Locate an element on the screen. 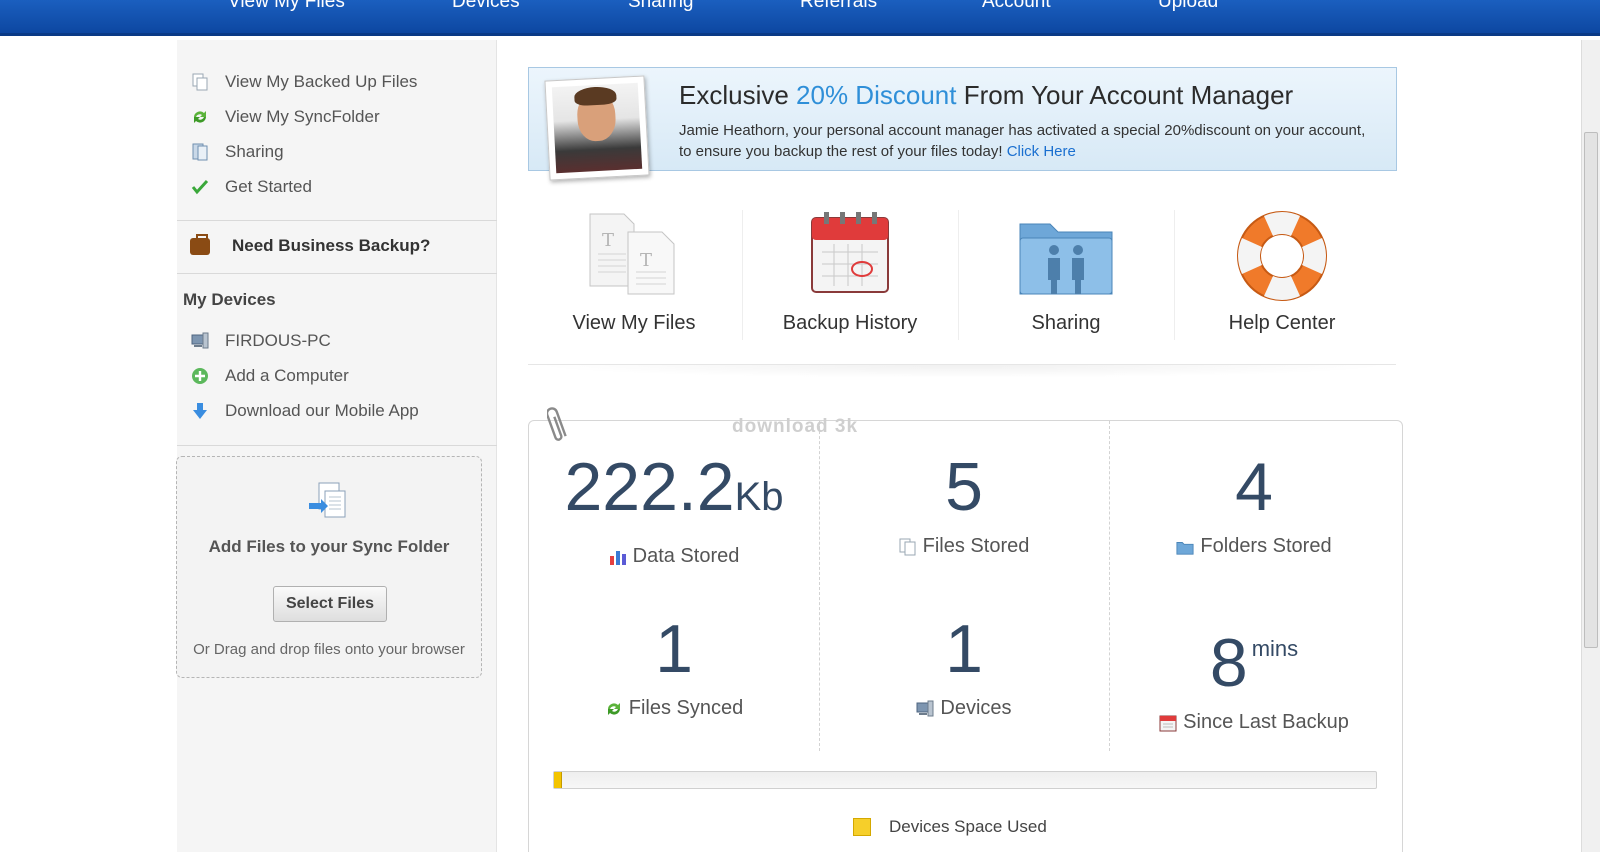  add-files-icon is located at coordinates (327, 500).